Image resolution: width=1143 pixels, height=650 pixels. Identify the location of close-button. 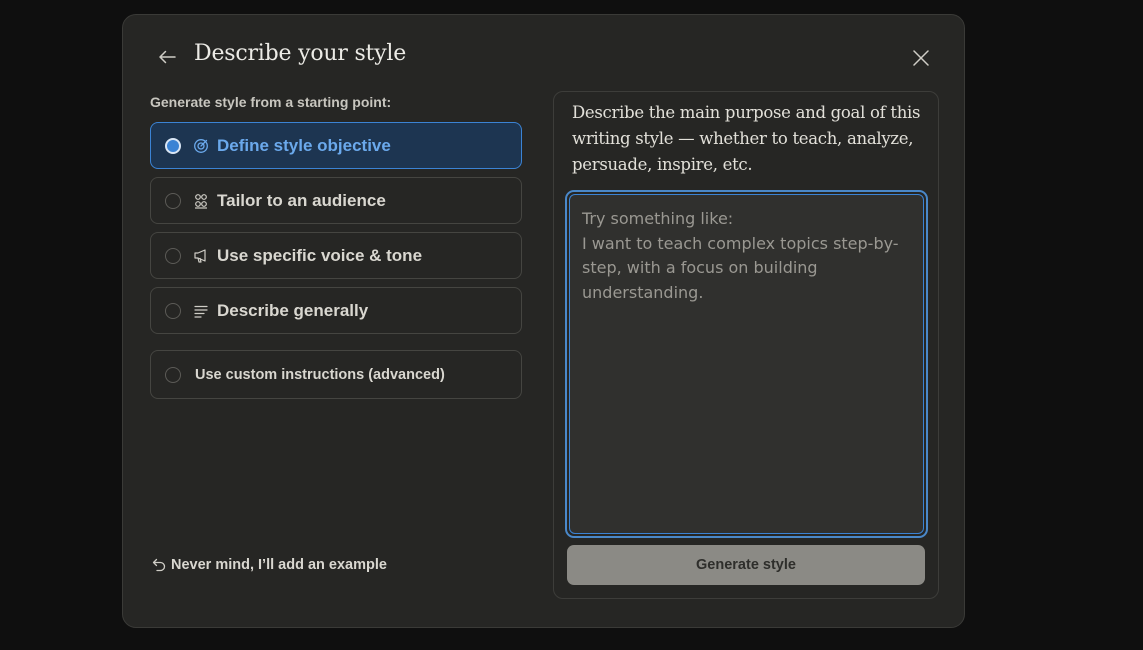
(921, 58).